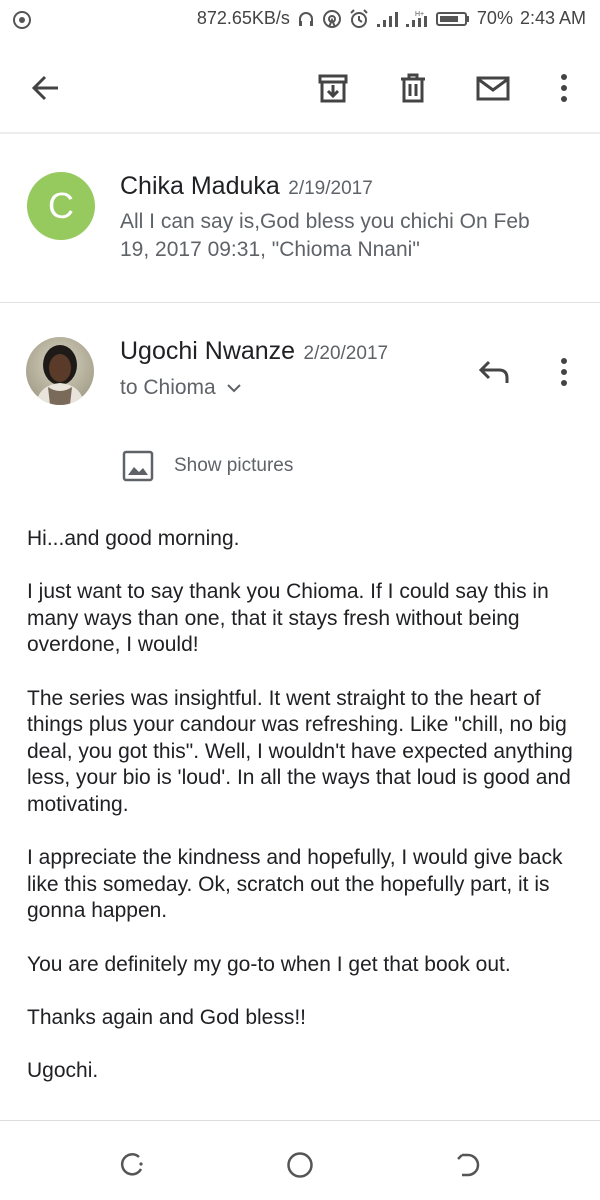 This screenshot has width=600, height=1200. I want to click on battery-icon, so click(452, 18).